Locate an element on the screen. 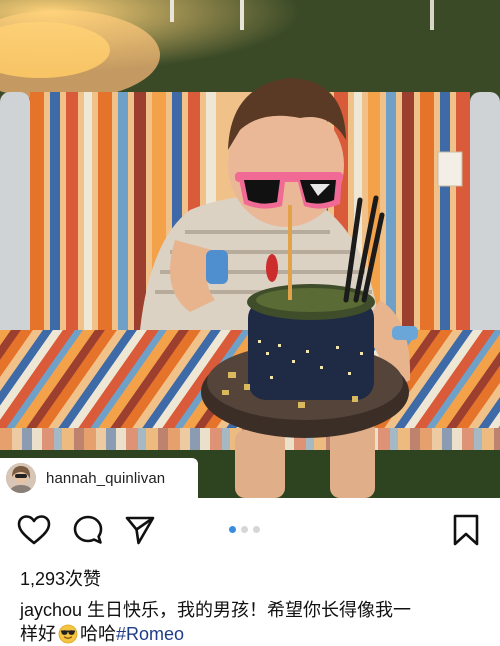  tagged-user-name: hannah_quinlivan is located at coordinates (106, 478).